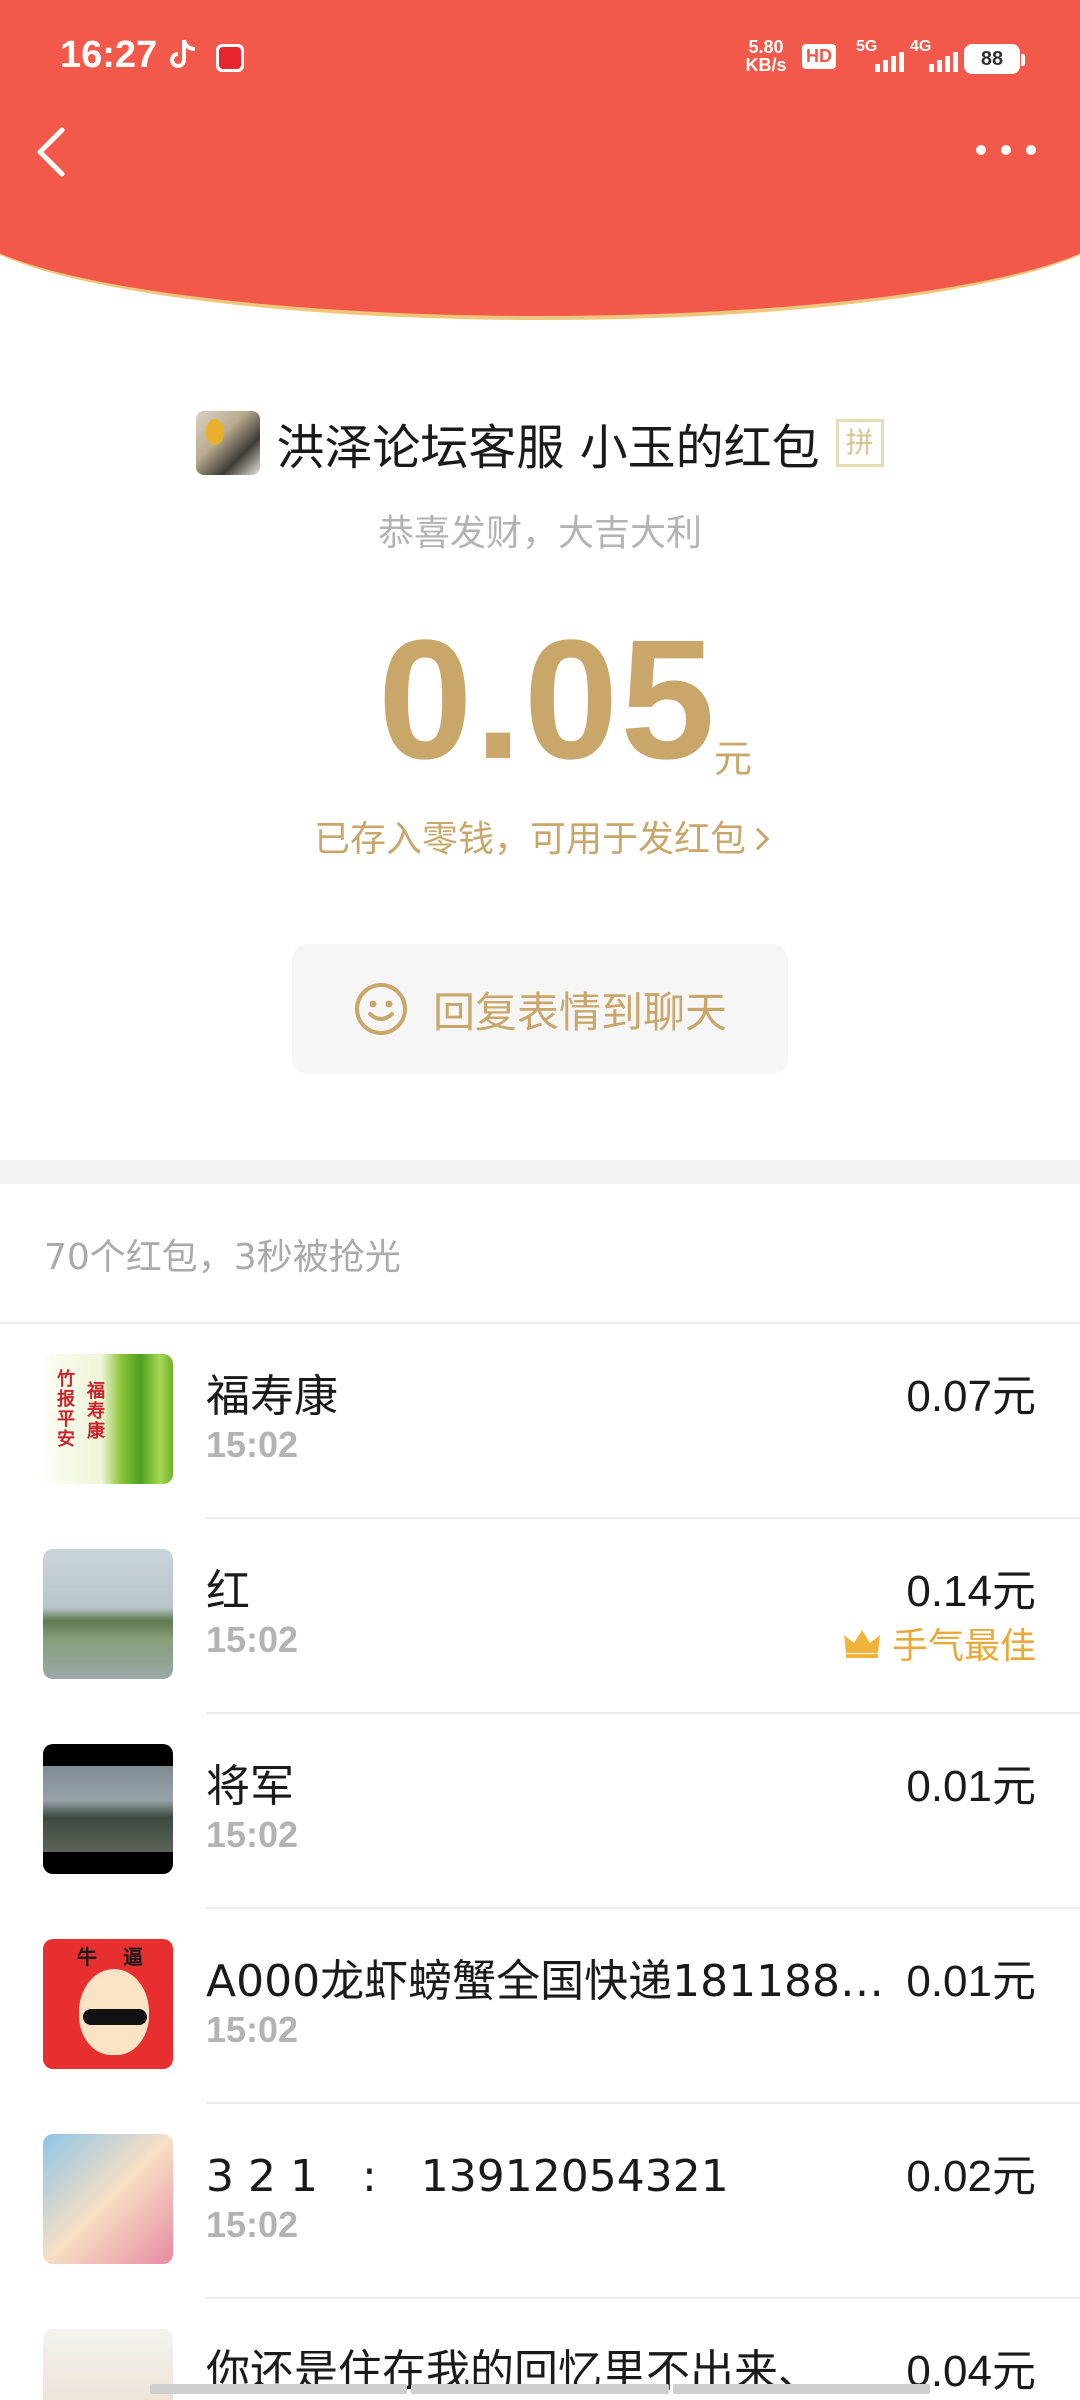  I want to click on crown-icon, so click(861, 1644).